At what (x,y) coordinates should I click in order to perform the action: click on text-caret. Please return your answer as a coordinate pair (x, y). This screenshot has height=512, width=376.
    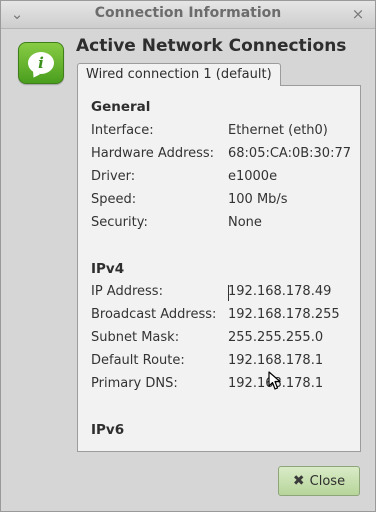
    Looking at the image, I should click on (228, 293).